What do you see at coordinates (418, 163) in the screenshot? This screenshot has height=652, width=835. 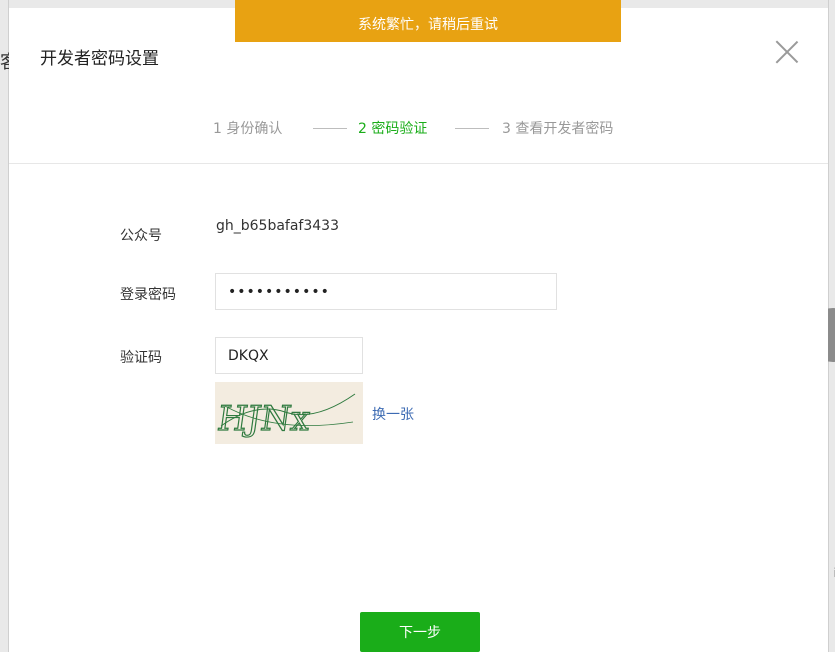 I see `header-divider` at bounding box center [418, 163].